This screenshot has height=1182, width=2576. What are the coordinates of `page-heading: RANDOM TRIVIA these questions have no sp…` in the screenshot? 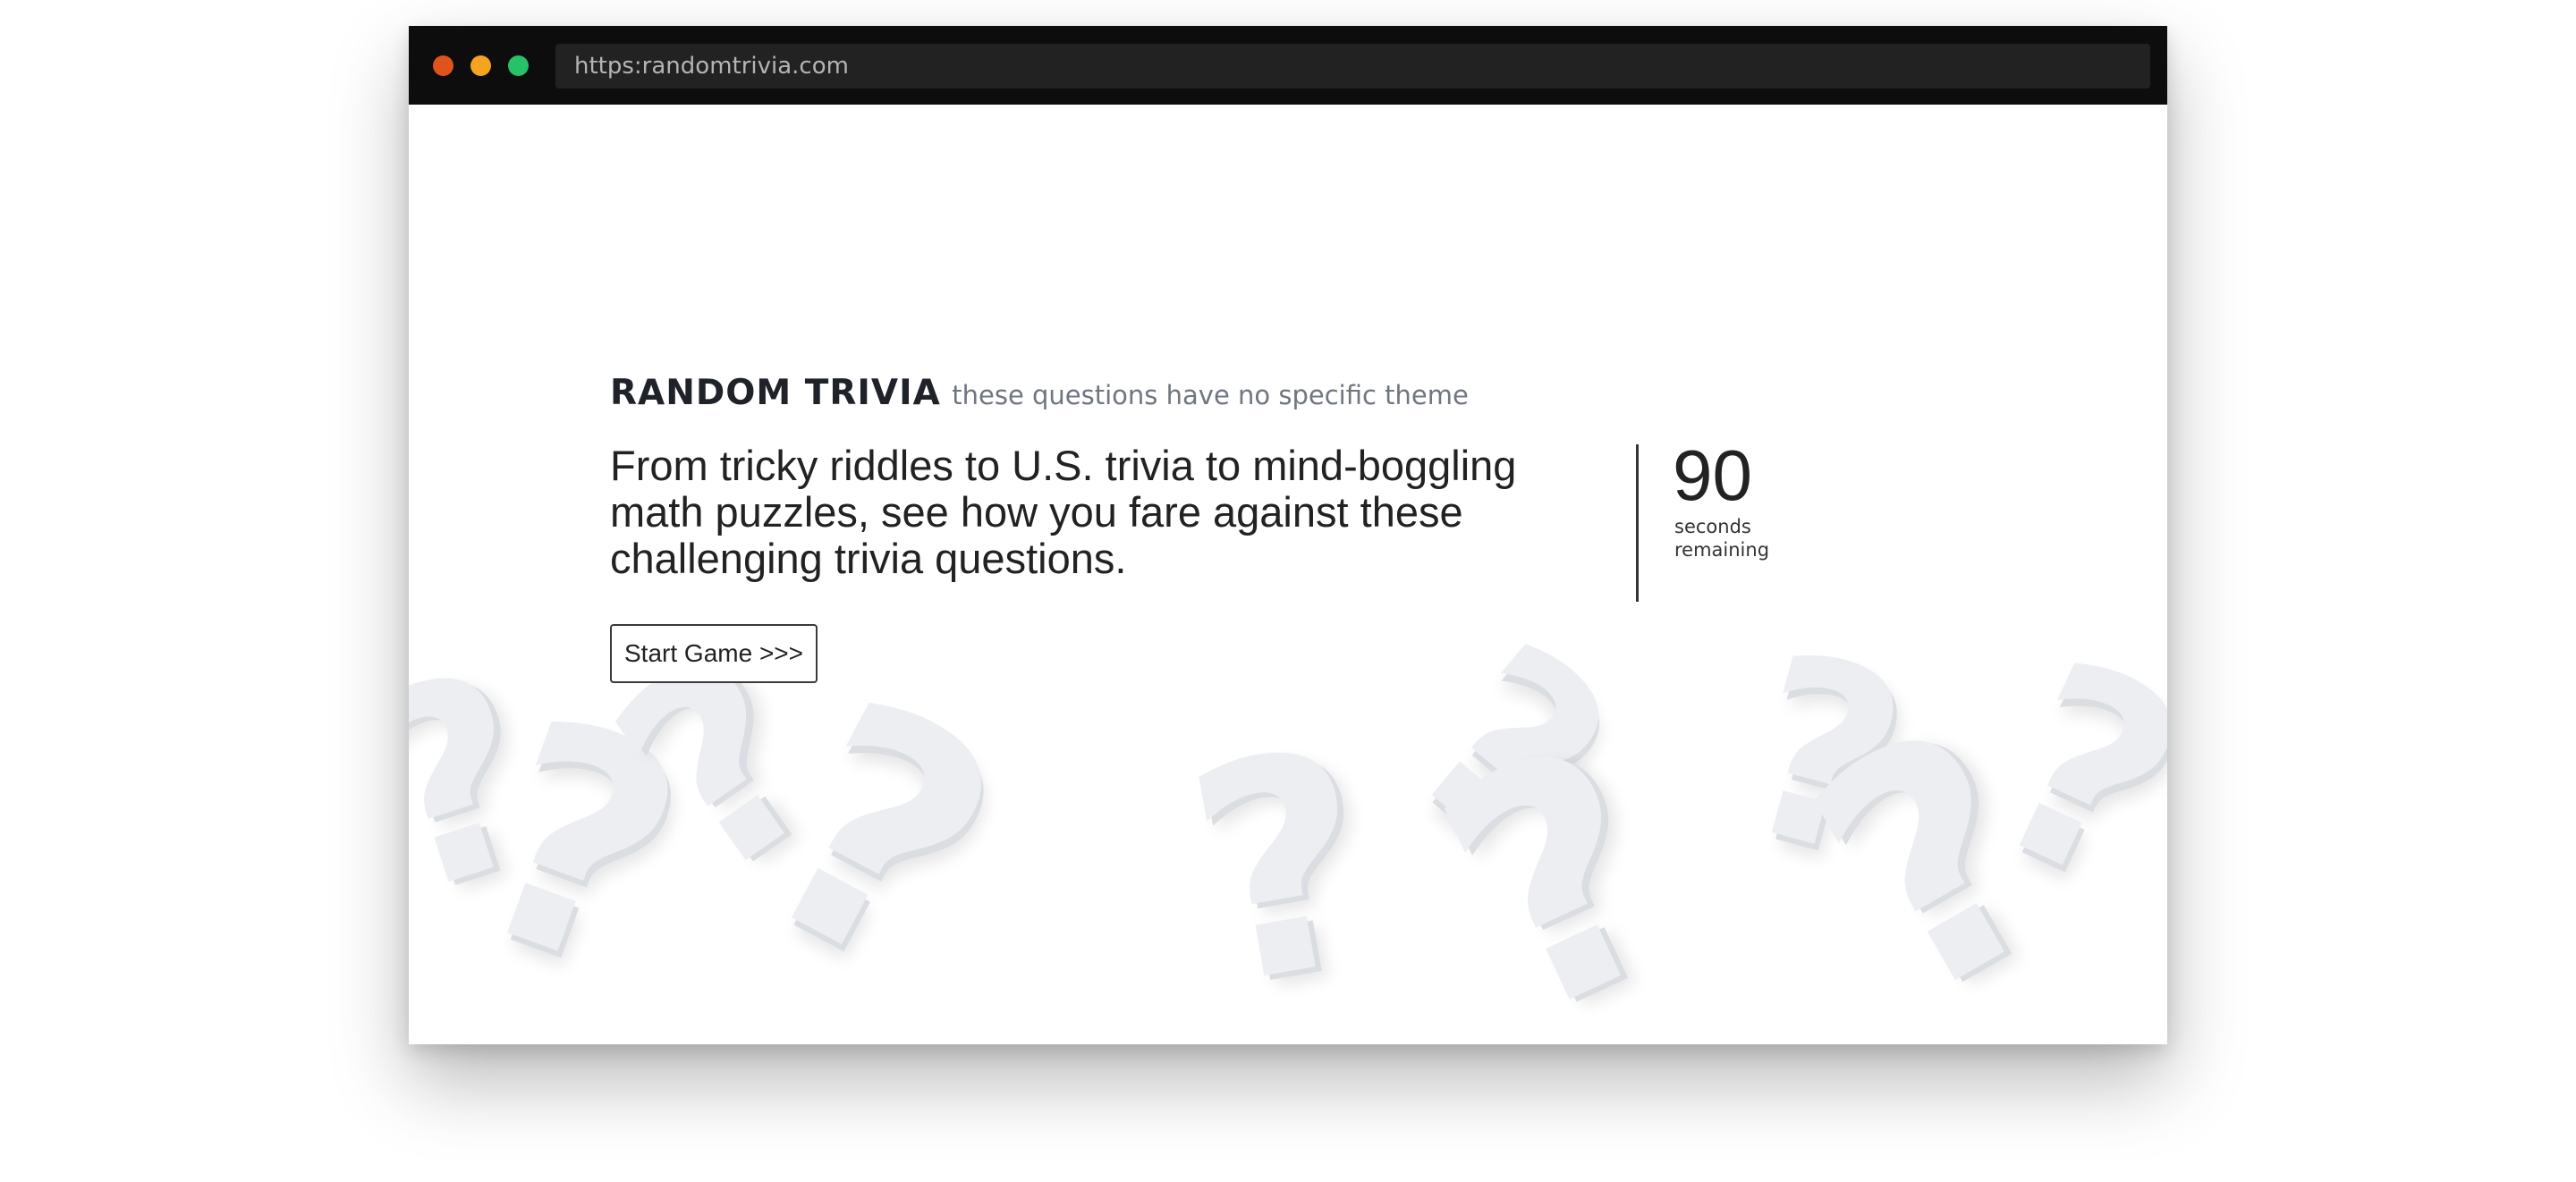 It's located at (1039, 393).